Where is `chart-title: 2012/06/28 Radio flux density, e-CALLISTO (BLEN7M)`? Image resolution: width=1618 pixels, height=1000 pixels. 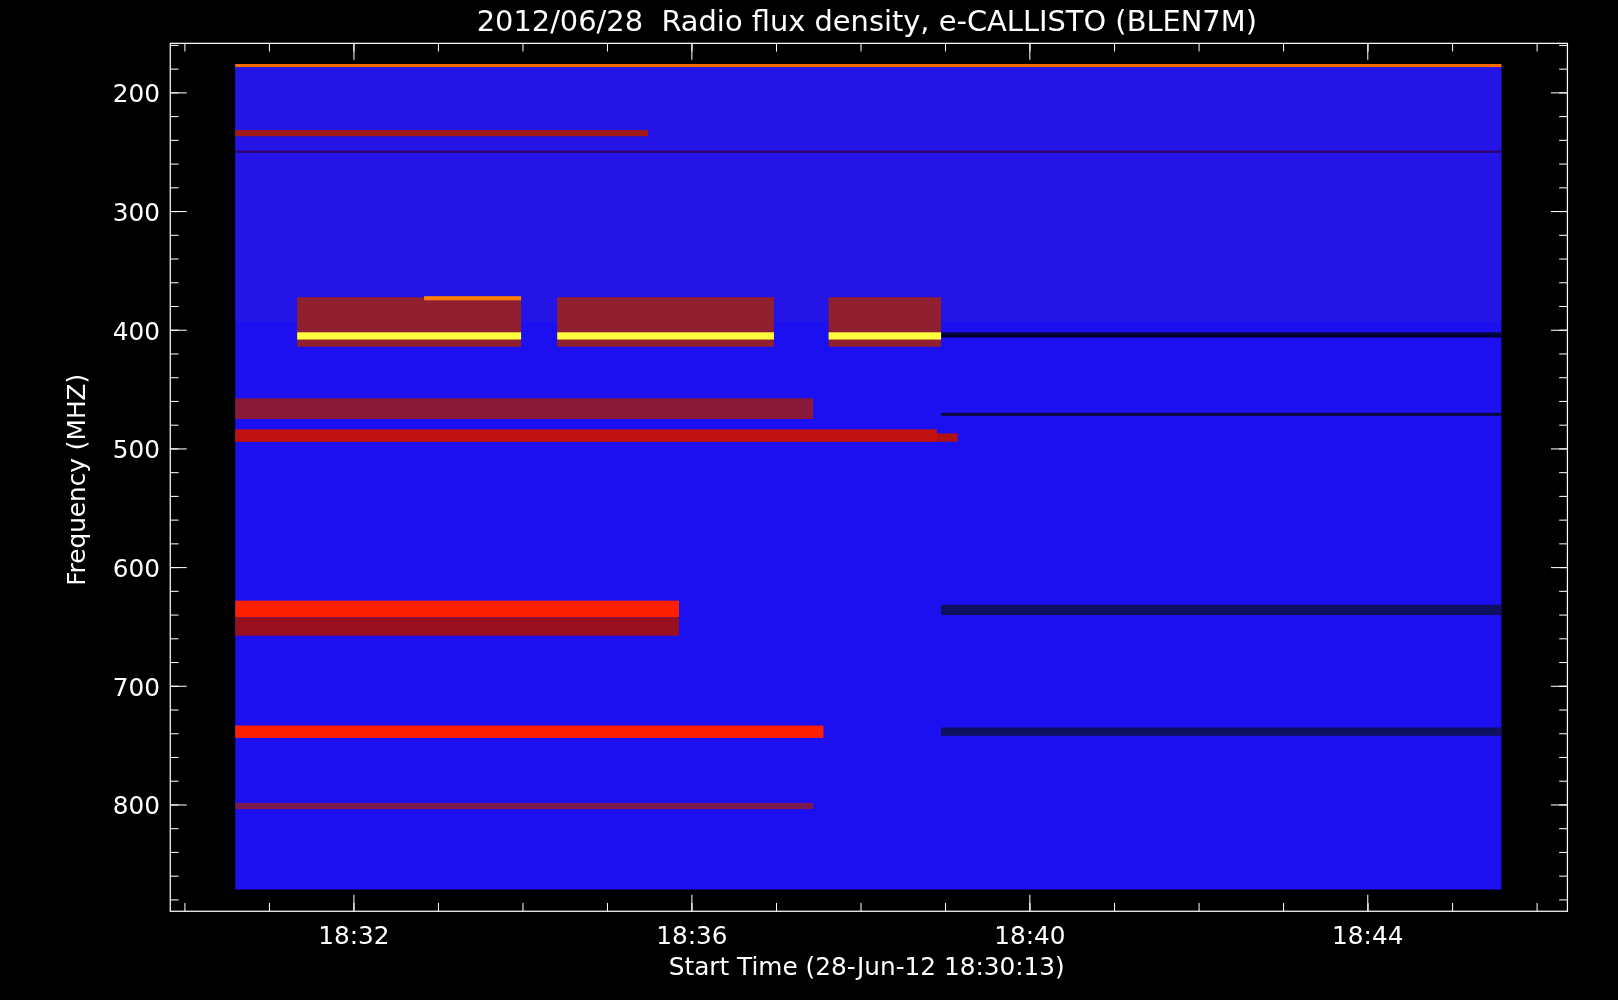 chart-title: 2012/06/28 Radio flux density, e-CALLISTO (BLEN7M) is located at coordinates (866, 20).